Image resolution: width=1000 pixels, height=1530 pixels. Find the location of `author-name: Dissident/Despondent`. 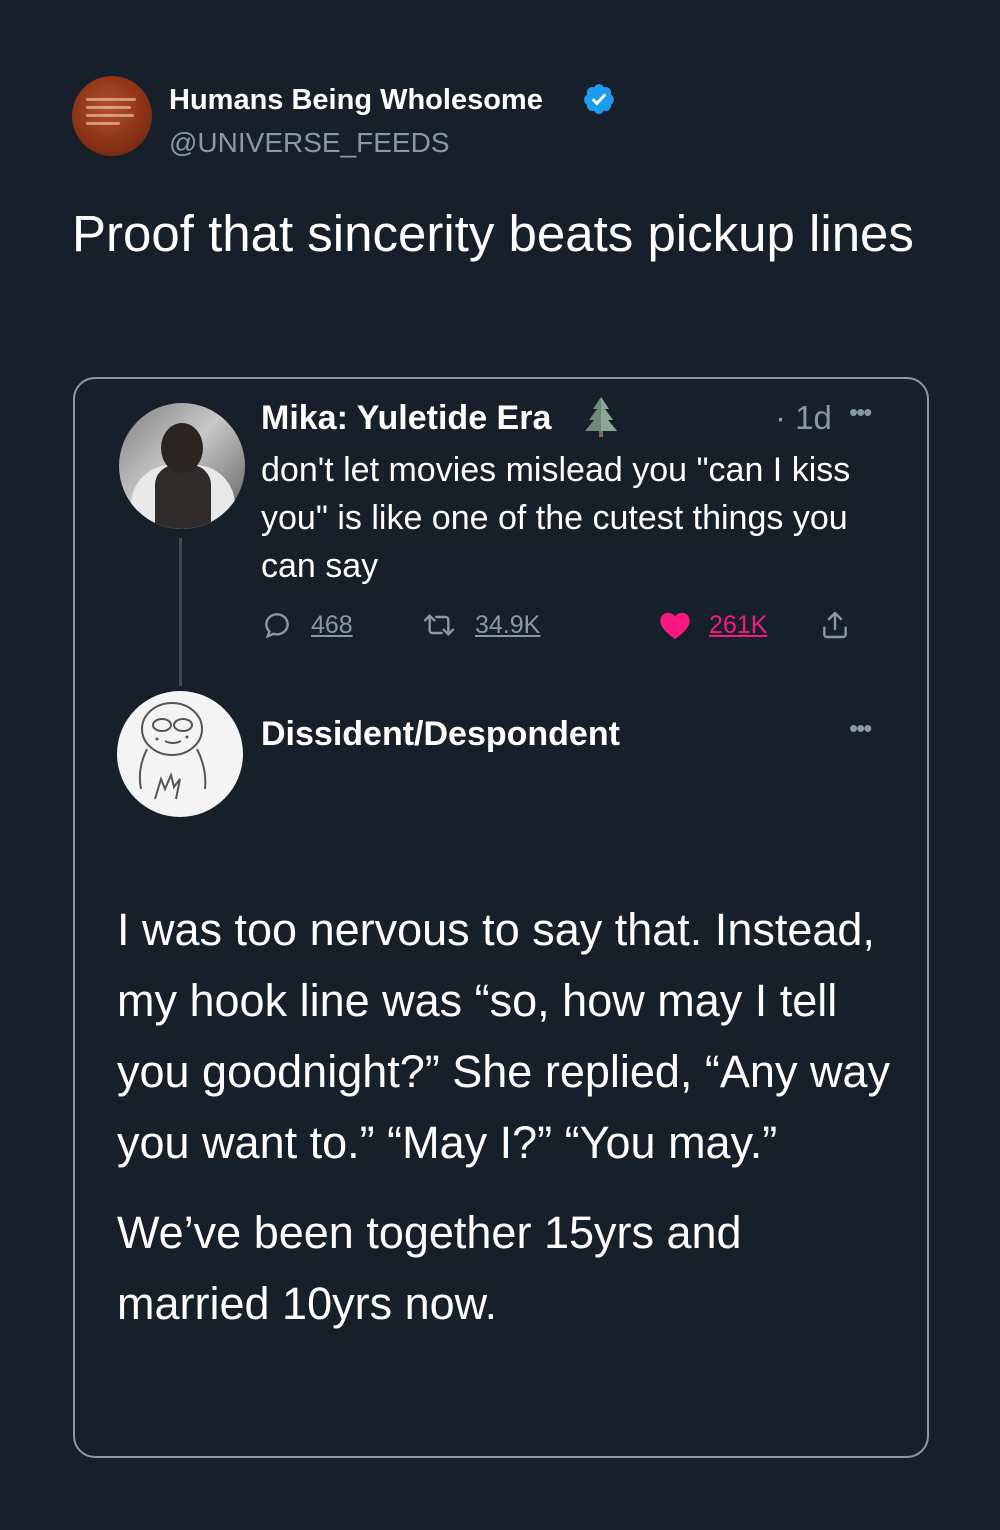

author-name: Dissident/Despondent is located at coordinates (440, 734).